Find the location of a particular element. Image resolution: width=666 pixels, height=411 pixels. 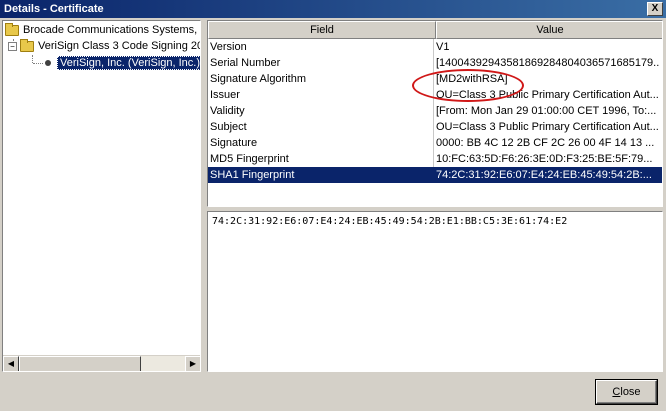

scroll-right-icon: ▶ is located at coordinates (192, 363).